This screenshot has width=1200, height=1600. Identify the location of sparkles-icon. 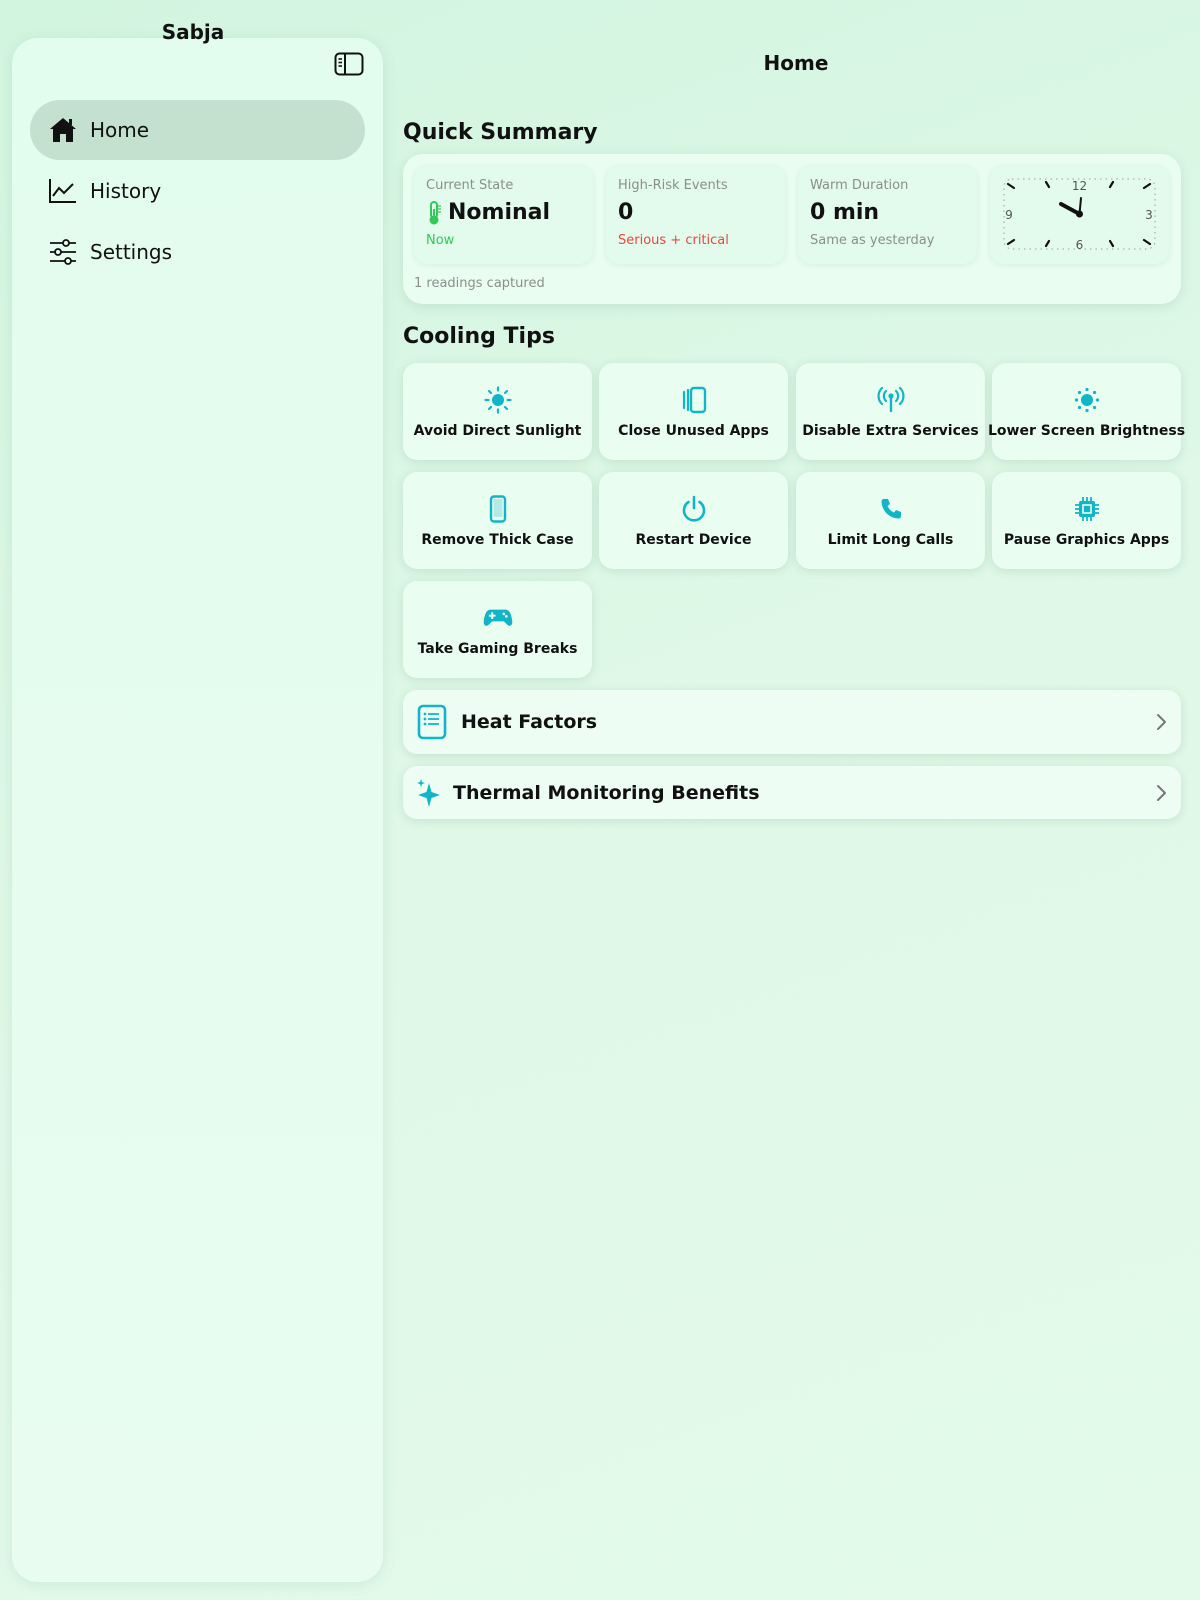
(428, 792).